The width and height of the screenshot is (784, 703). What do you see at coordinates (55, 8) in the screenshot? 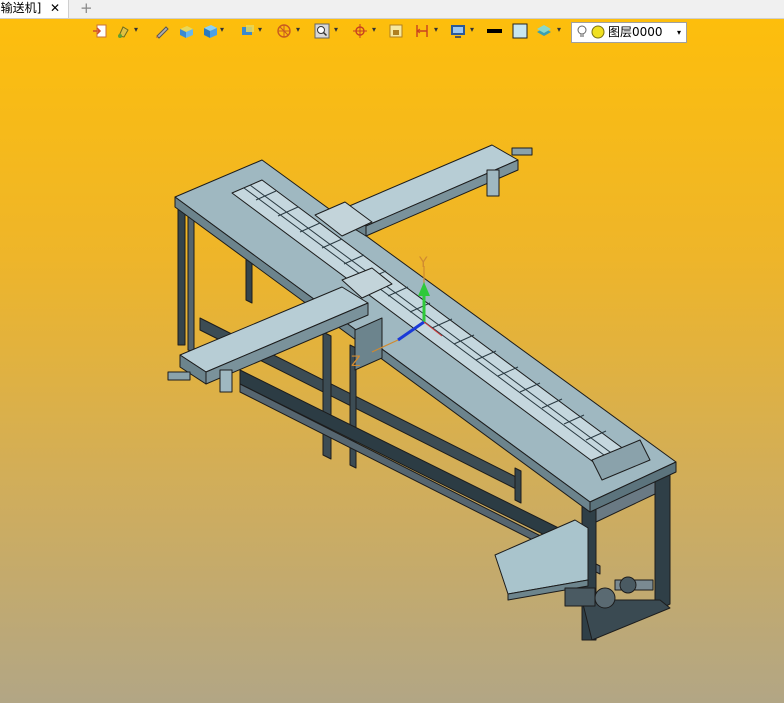
I see `close-icon: ✕` at bounding box center [55, 8].